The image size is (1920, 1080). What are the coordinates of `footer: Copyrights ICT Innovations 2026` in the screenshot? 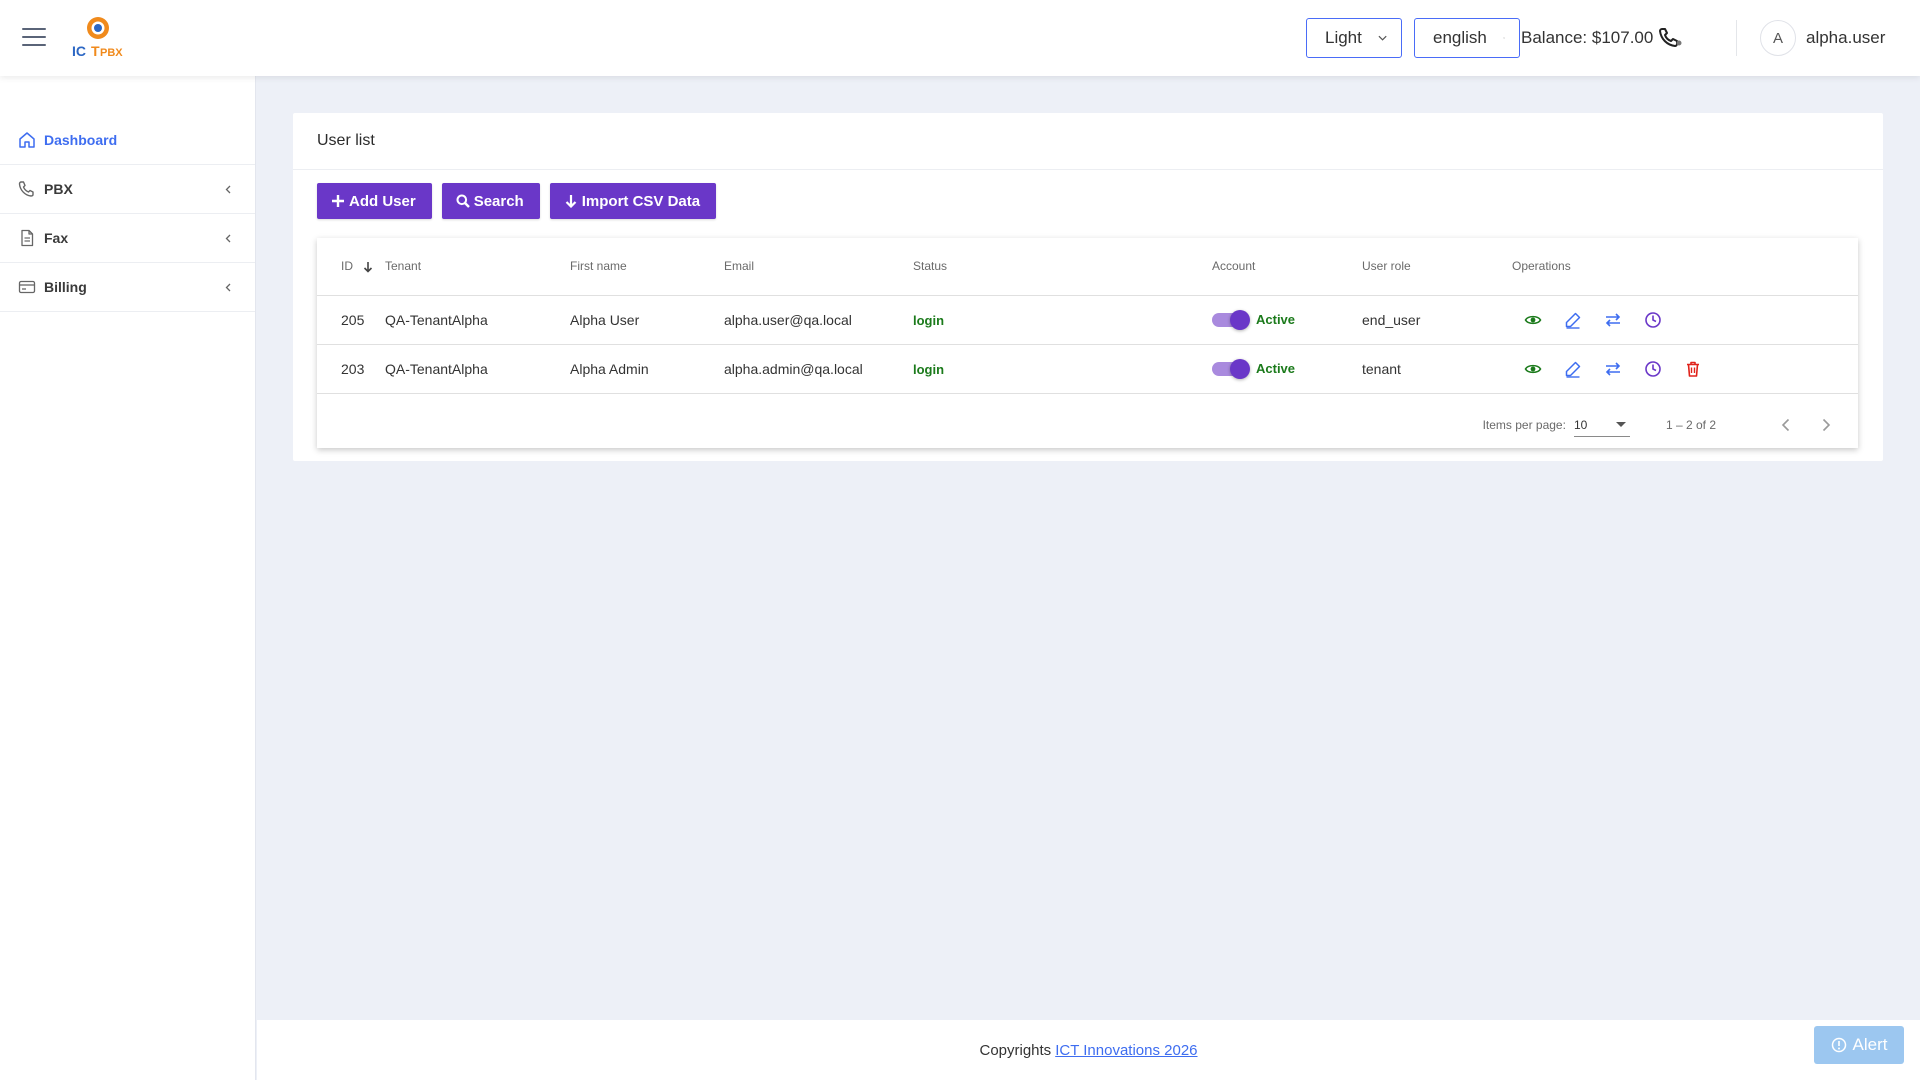 It's located at (1088, 1050).